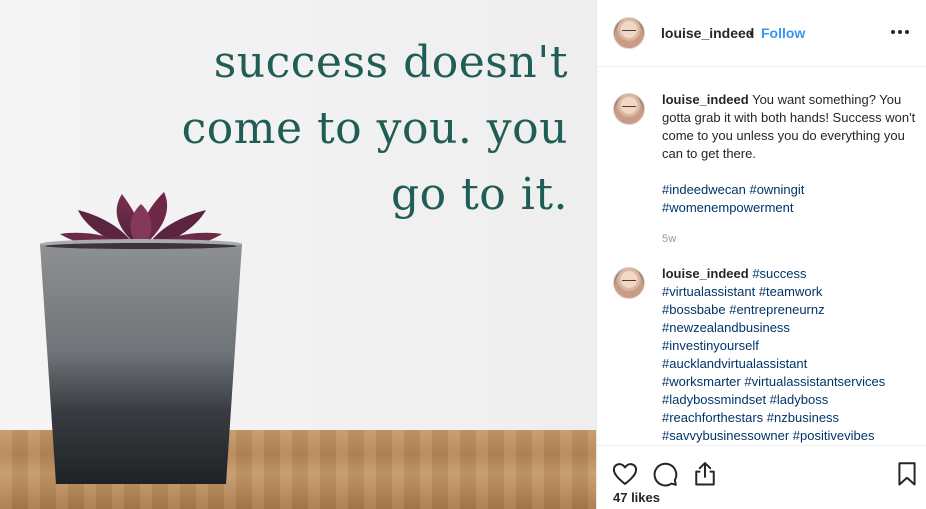 Image resolution: width=926 pixels, height=509 pixels. Describe the element at coordinates (669, 239) in the screenshot. I see `caption-timestamp: 5w` at that location.